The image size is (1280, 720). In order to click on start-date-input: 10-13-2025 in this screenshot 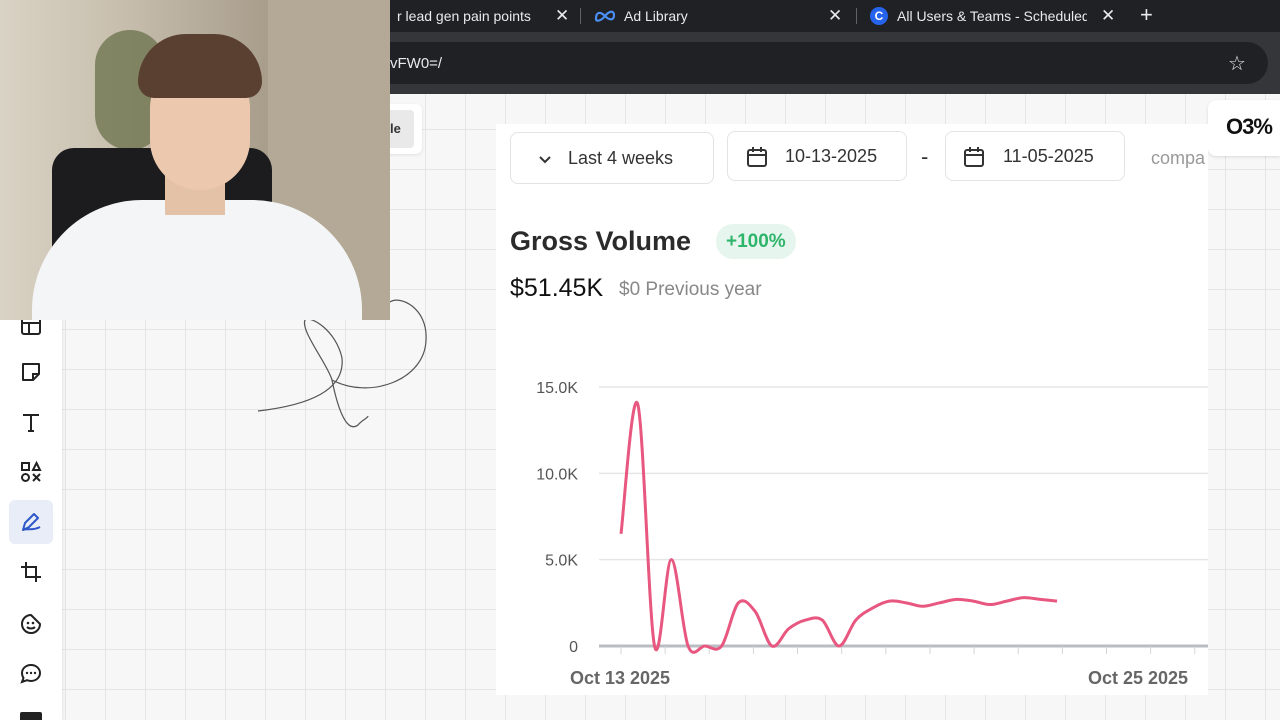, I will do `click(817, 156)`.